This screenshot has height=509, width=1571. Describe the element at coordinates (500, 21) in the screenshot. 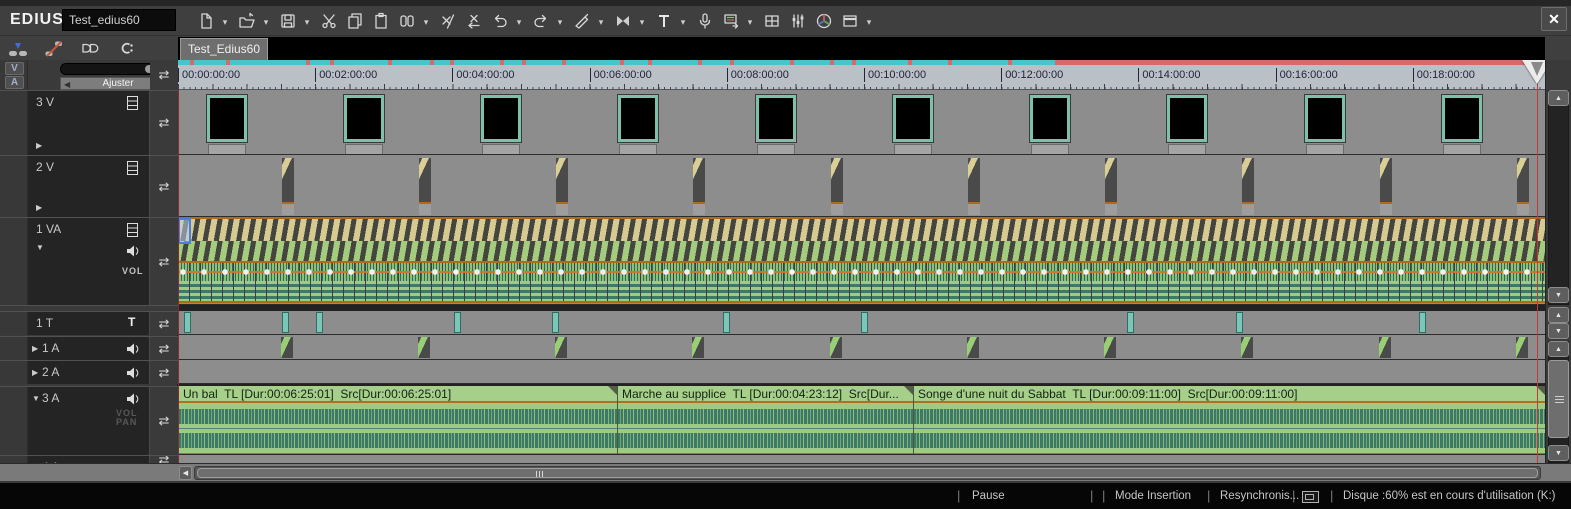

I see `undo-icon` at that location.